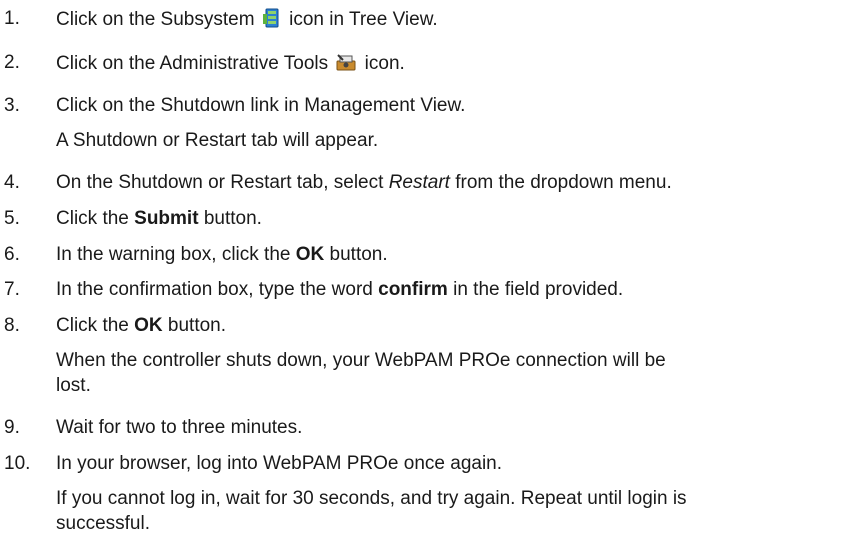 This screenshot has height=541, width=857. Describe the element at coordinates (12, 105) in the screenshot. I see `step-number: 3.` at that location.